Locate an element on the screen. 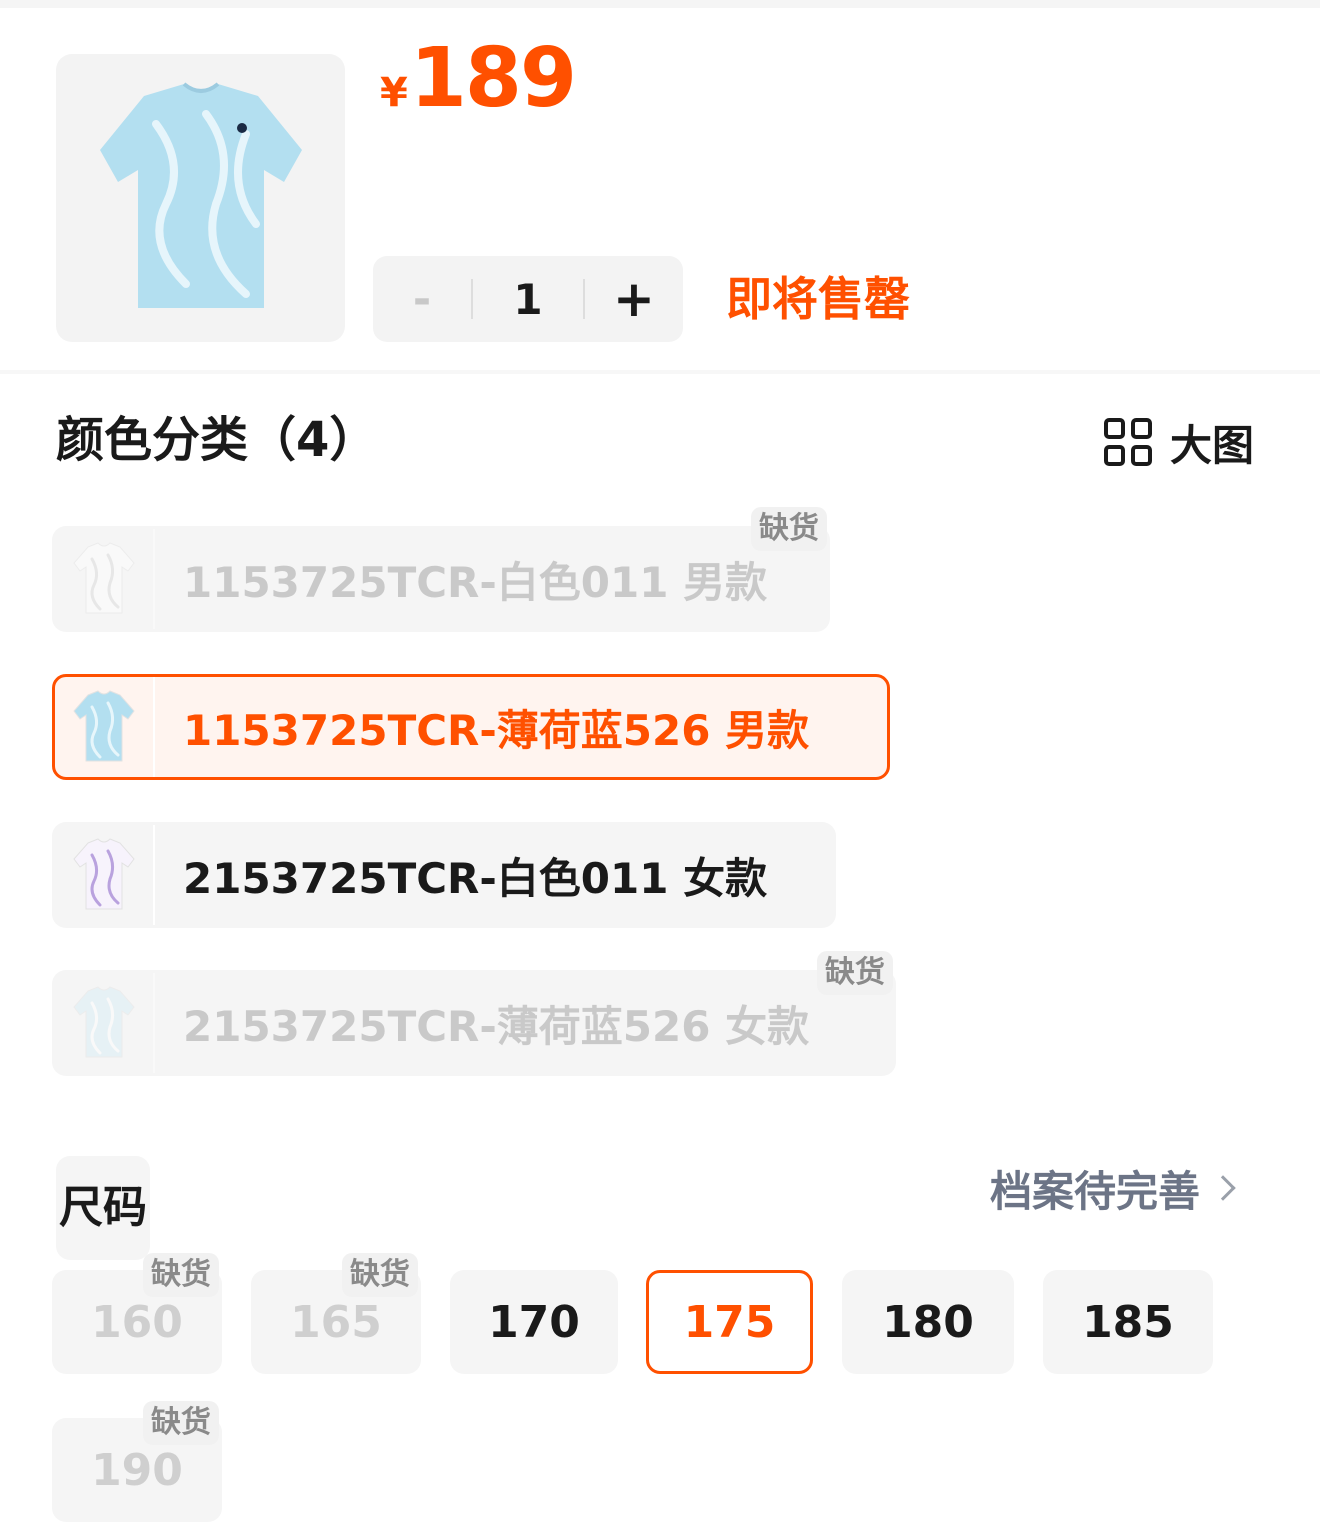  color-option: 1153725TCR-薄荷蓝526 男款 is located at coordinates (471, 727).